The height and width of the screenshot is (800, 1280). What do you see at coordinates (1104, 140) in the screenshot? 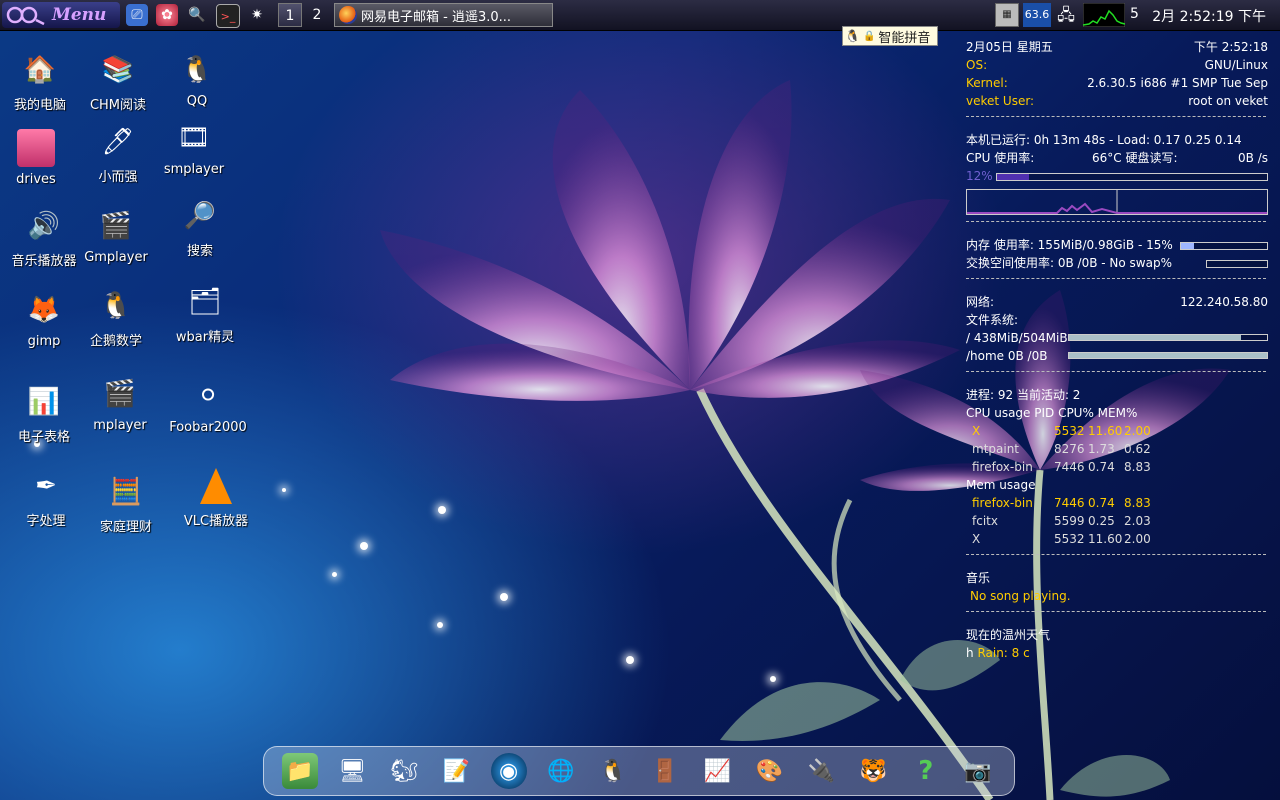
I see `uptime-line: 本机已运行: 0h 13m 48s - Load: 0.17 0.25 0.14` at bounding box center [1104, 140].